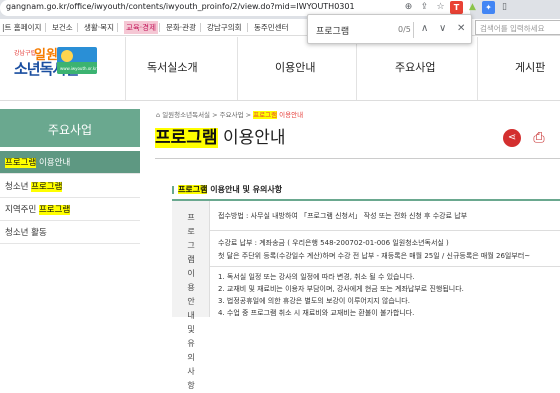 The height and width of the screenshot is (393, 560). Describe the element at coordinates (70, 162) in the screenshot. I see `sidebar-item-program-guide: 프로그램 이용안내` at that location.